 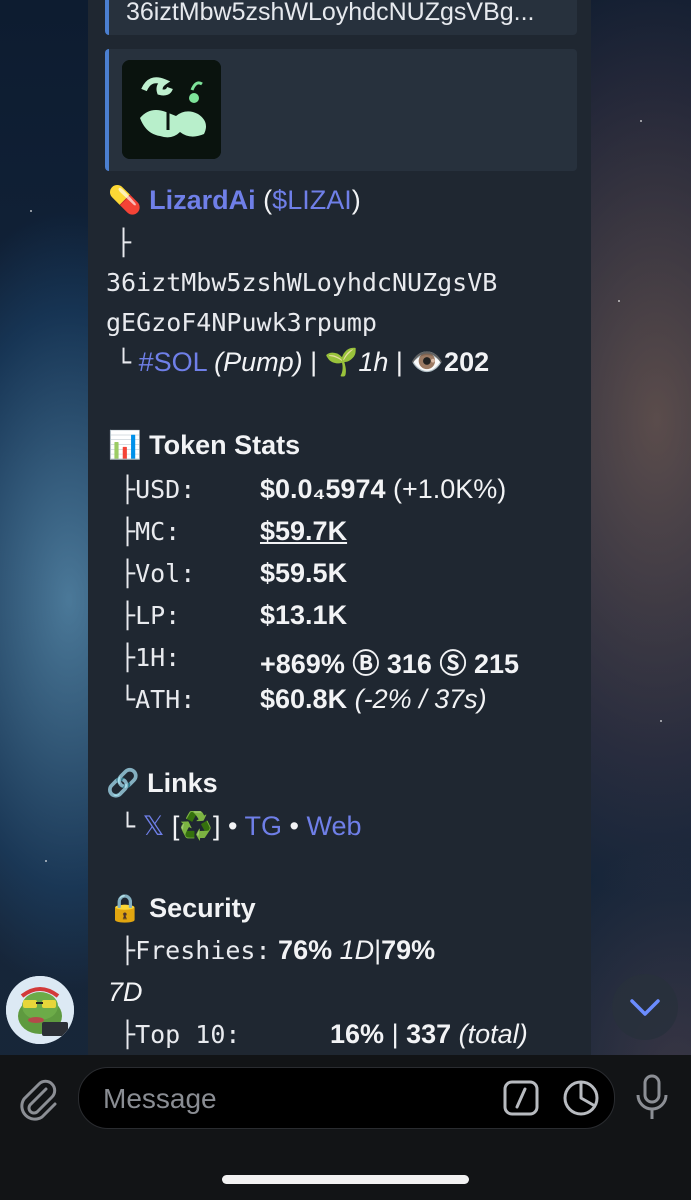 I want to click on top10-value: 16% | 337 (total), so click(x=429, y=1034).